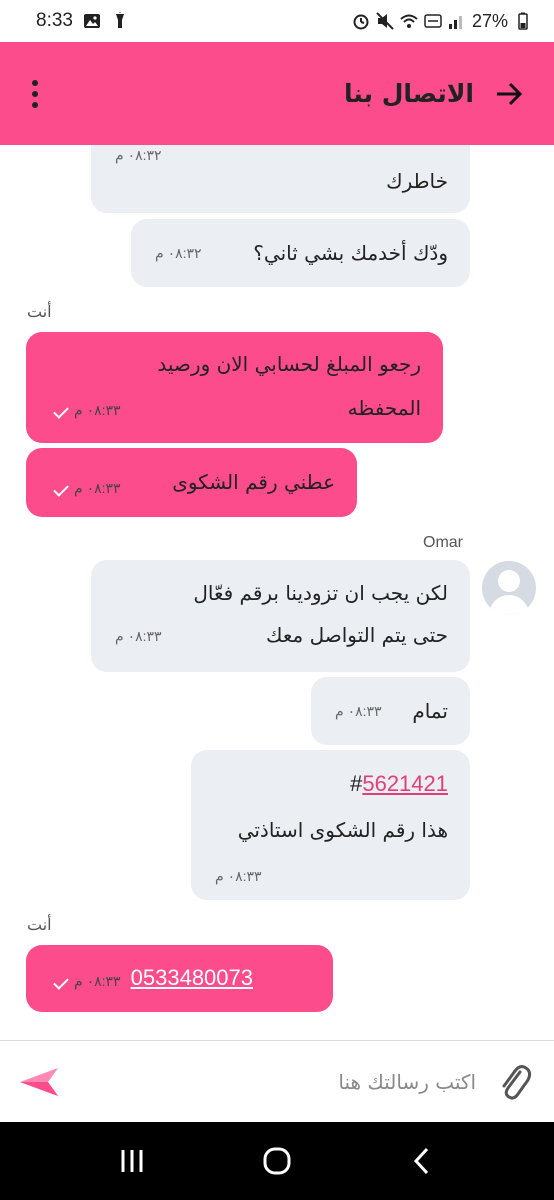  I want to click on complaint-number-link: 5621421, so click(405, 783).